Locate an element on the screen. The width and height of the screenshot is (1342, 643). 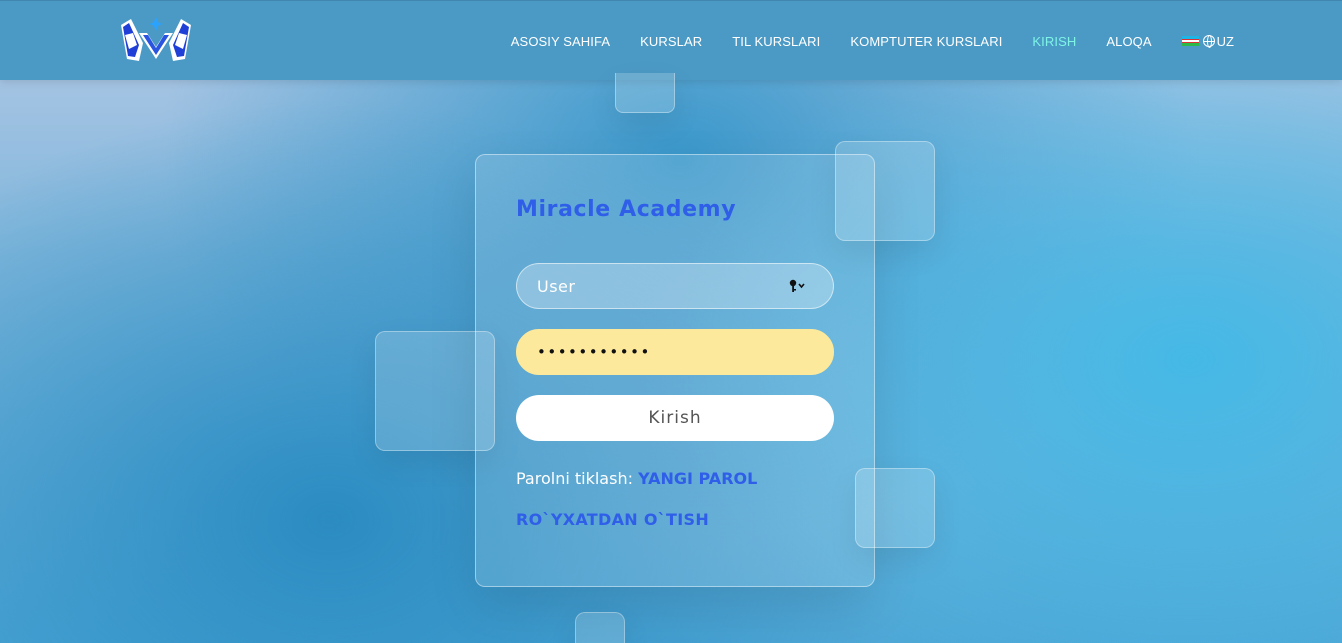
nav-courses: KURSLAR is located at coordinates (671, 41).